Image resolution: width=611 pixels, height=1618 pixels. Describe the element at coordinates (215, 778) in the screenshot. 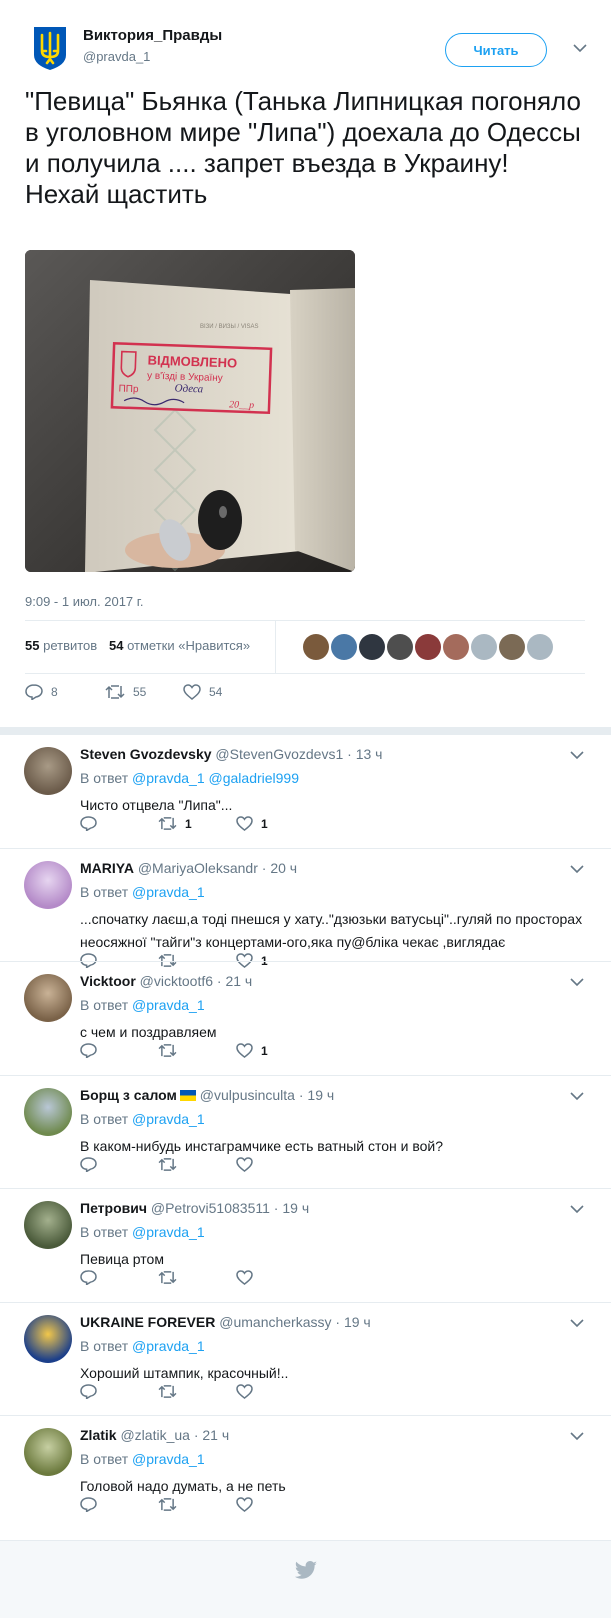

I see `reply-to-mention: @pravda_1 @galadriel999` at that location.